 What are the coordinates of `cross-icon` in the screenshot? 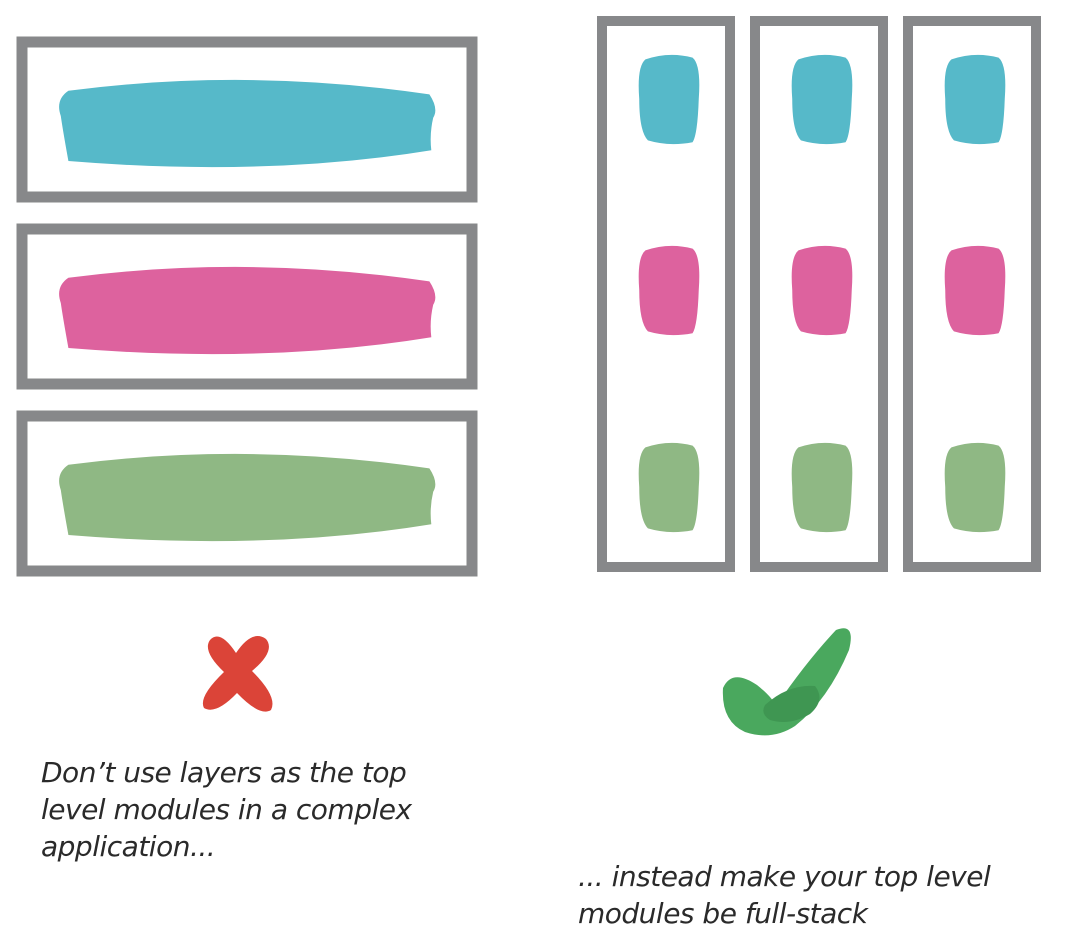 It's located at (237, 674).